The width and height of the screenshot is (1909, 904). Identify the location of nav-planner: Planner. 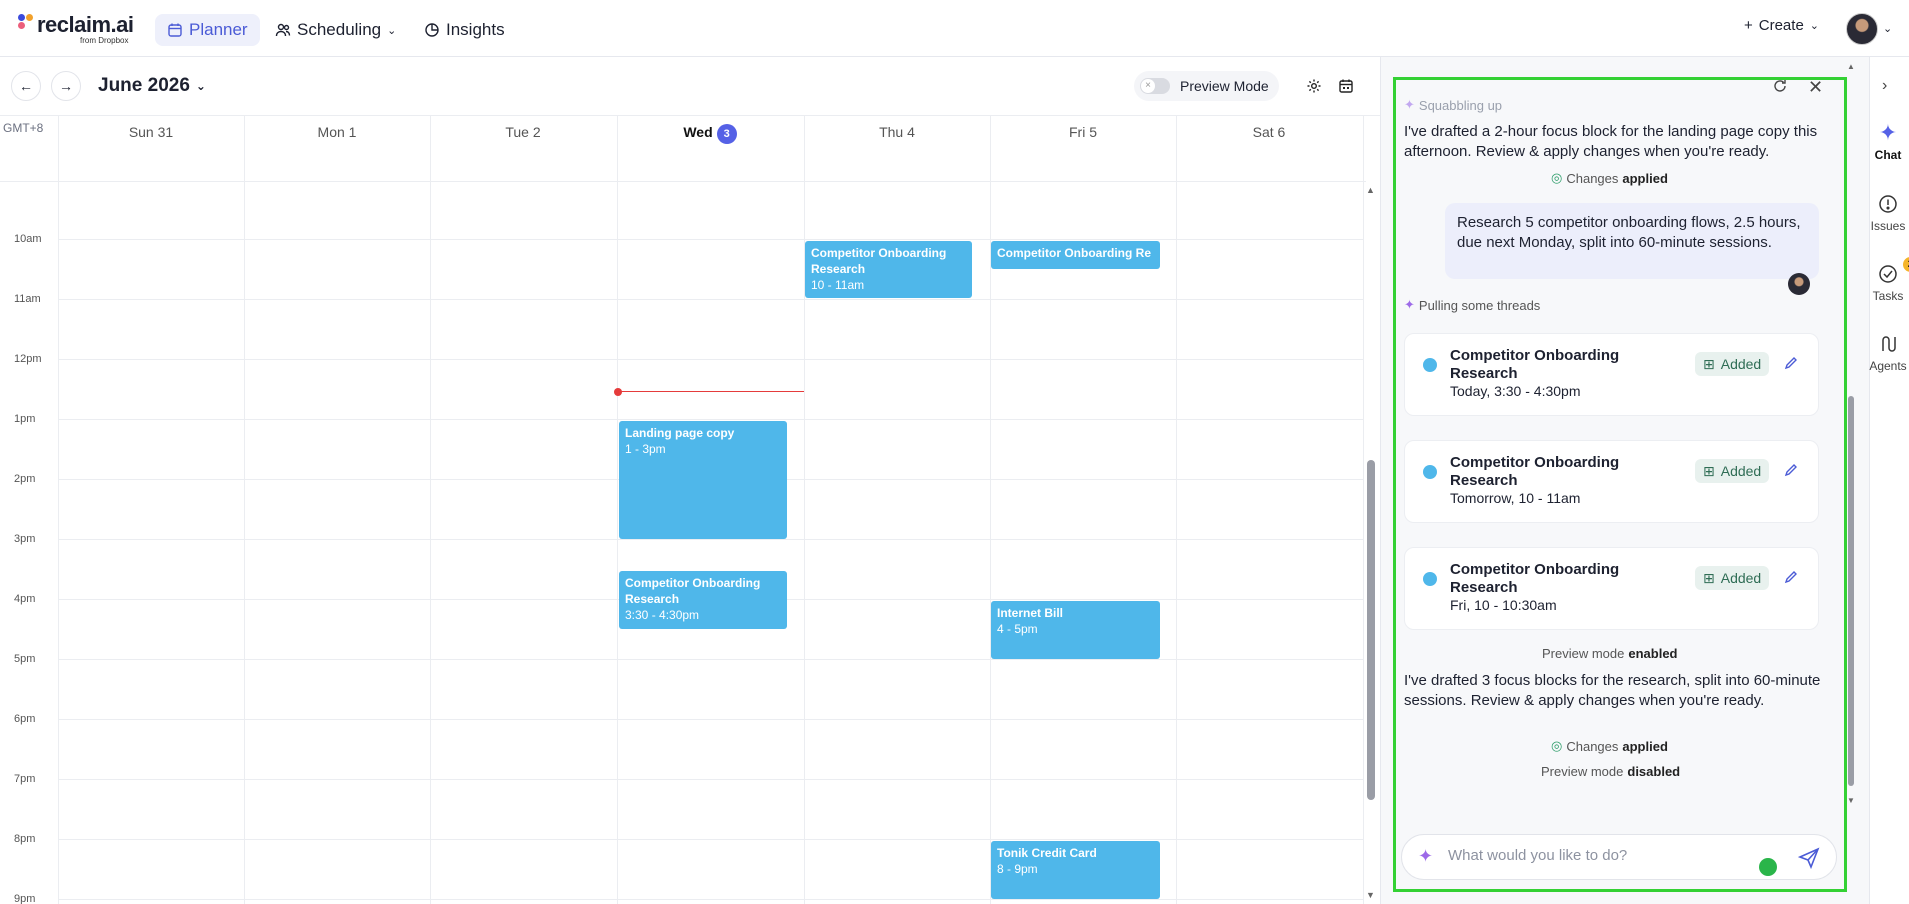
(207, 30).